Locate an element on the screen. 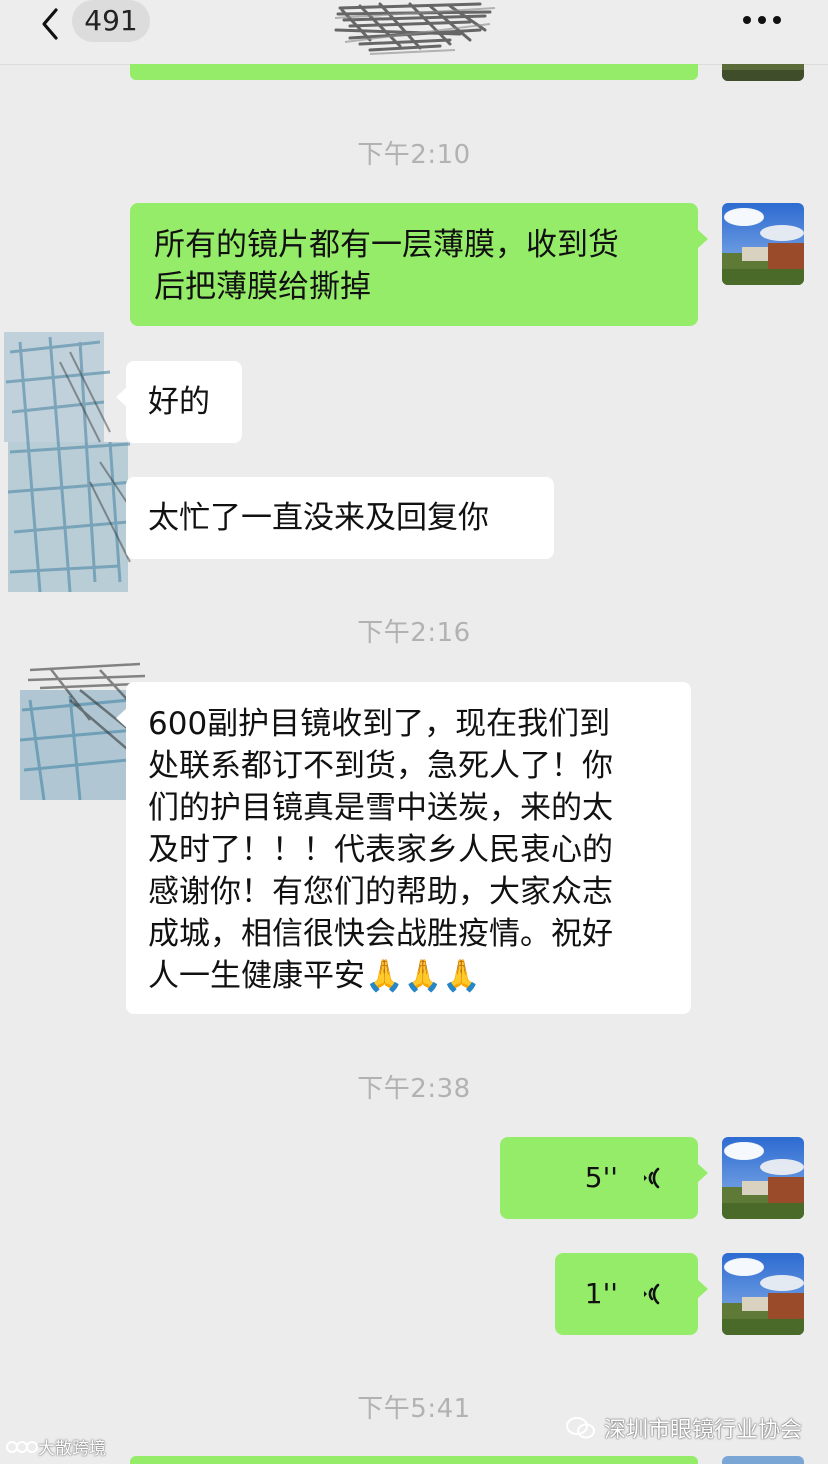  voice-duration: 5'' is located at coordinates (601, 1177).